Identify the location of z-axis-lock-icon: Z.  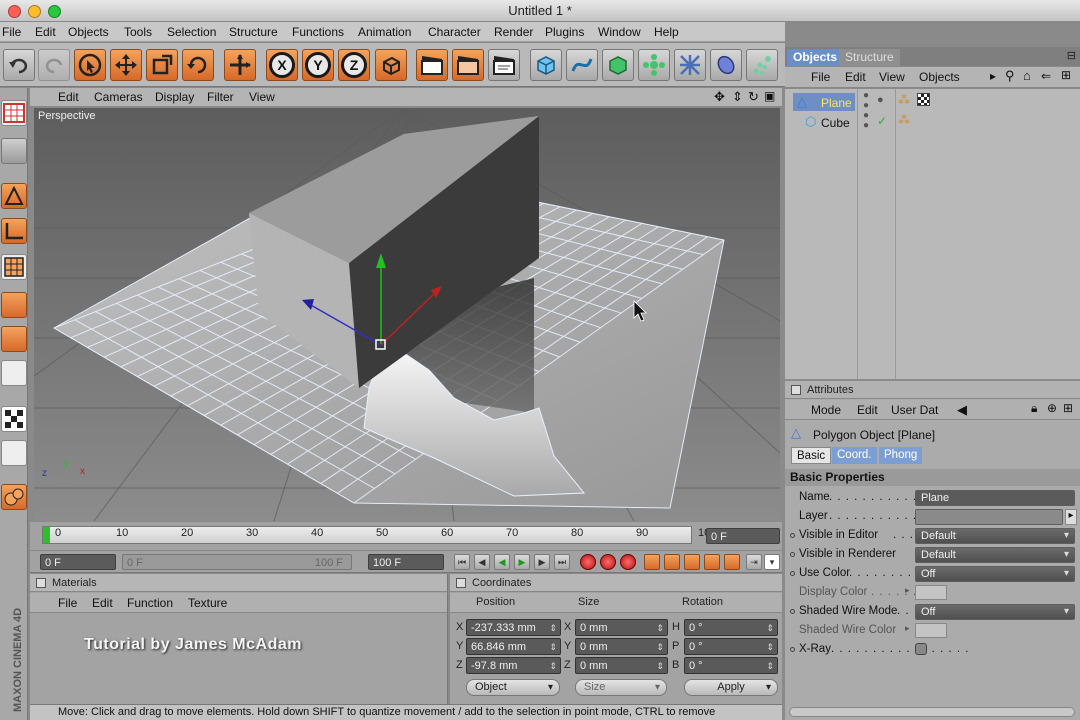
(354, 65).